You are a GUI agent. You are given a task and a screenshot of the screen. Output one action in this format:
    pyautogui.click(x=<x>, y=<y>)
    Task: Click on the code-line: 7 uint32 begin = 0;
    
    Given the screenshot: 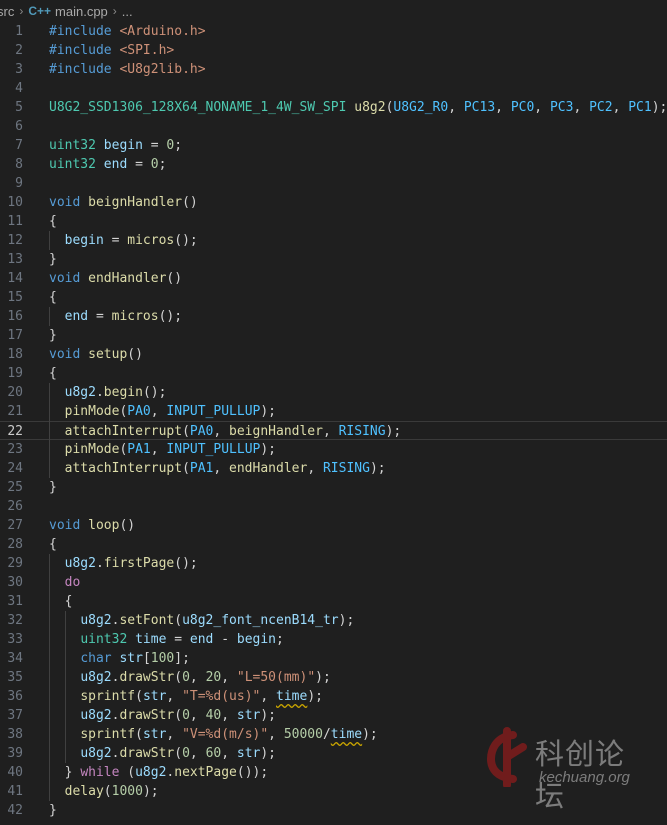 What is the action you would take?
    pyautogui.click(x=333, y=145)
    